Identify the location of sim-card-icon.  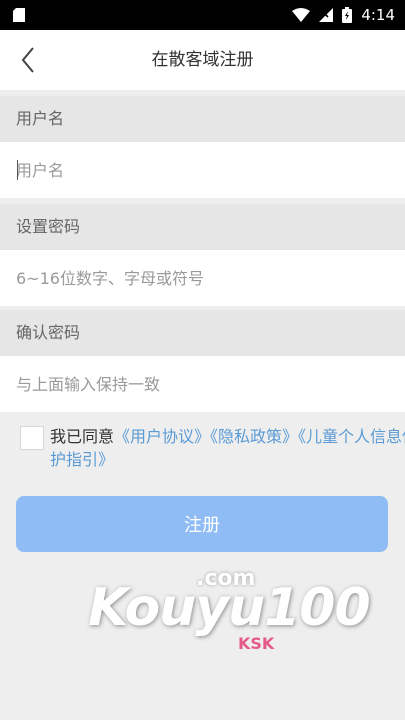
(19, 15).